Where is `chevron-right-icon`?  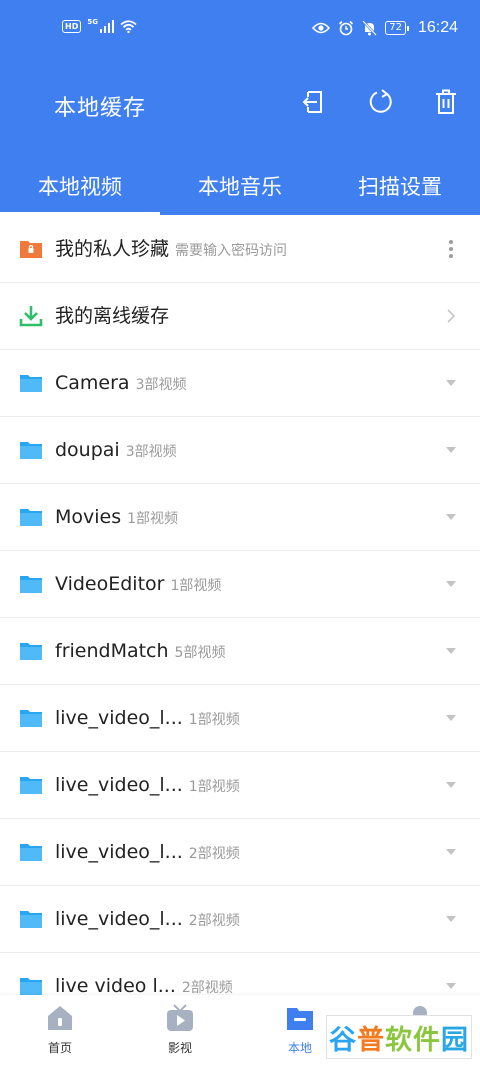 chevron-right-icon is located at coordinates (451, 316).